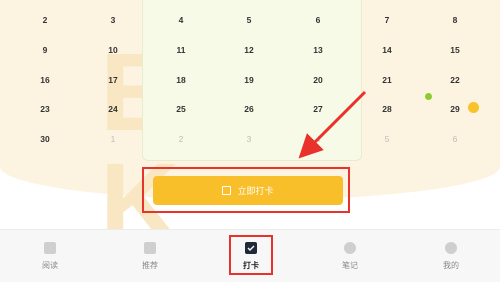  Describe the element at coordinates (387, 139) in the screenshot. I see `calendar-day-next-month: 5` at that location.